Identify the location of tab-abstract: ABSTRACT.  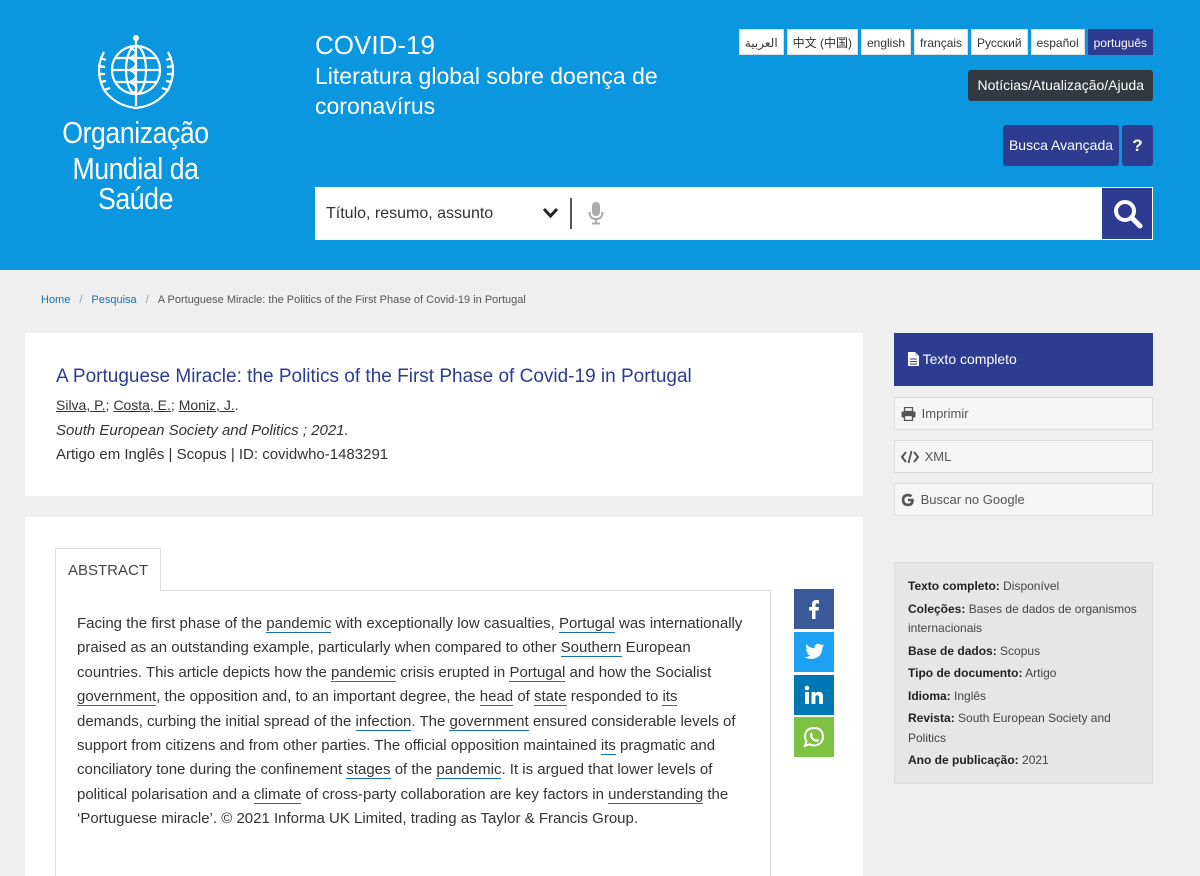
(108, 569).